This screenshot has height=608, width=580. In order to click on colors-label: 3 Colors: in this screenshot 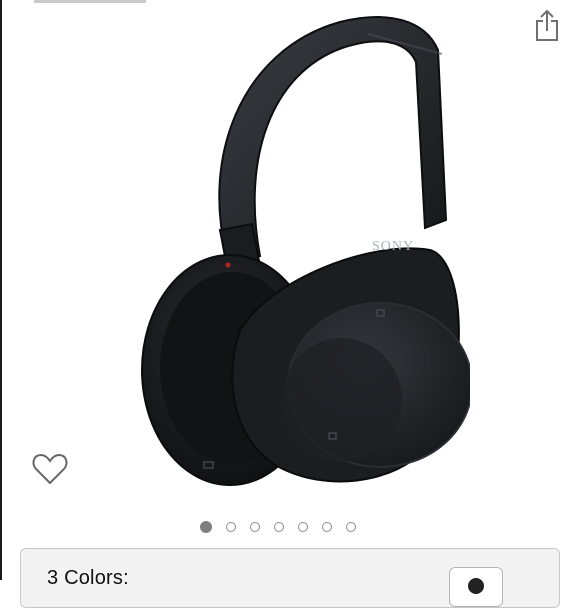, I will do `click(88, 578)`.